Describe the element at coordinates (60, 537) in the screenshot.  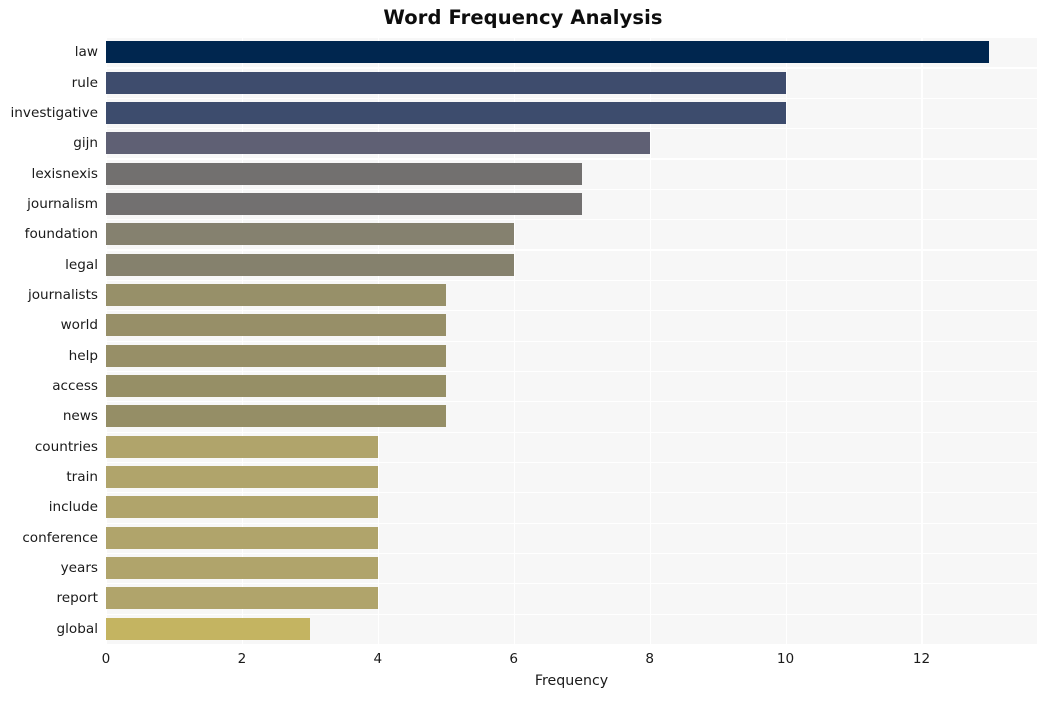
I see `y-tick-label: conference` at that location.